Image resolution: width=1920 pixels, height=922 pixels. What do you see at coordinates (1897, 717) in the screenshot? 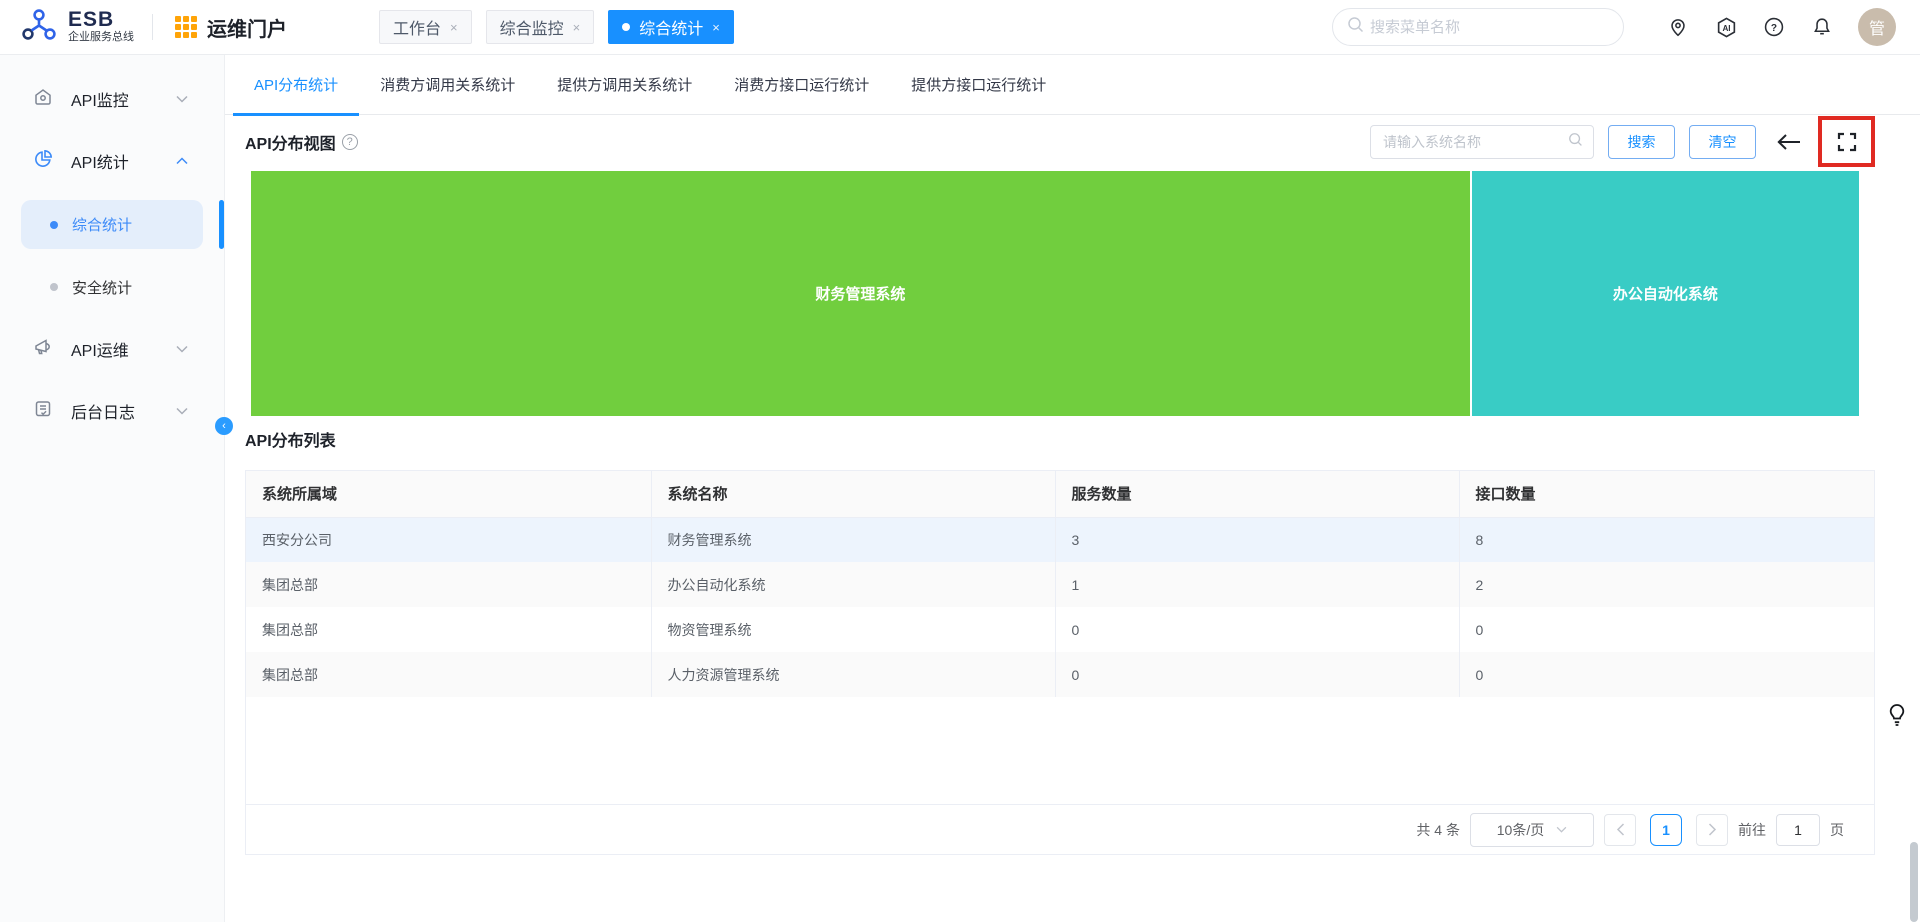
I see `lightbulb-hint-icon` at bounding box center [1897, 717].